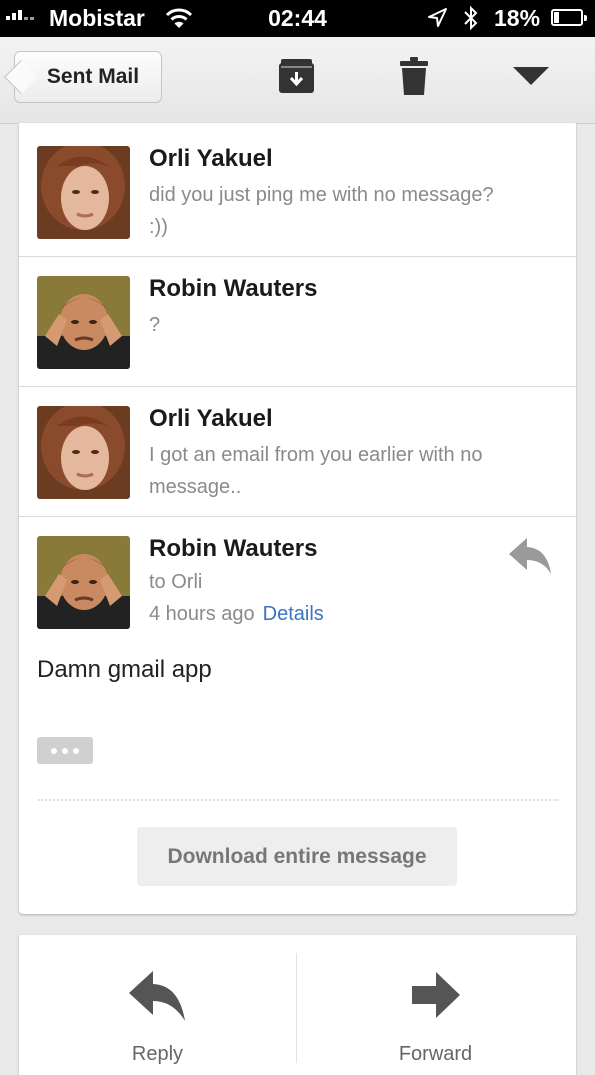  I want to click on divider, so click(298, 800).